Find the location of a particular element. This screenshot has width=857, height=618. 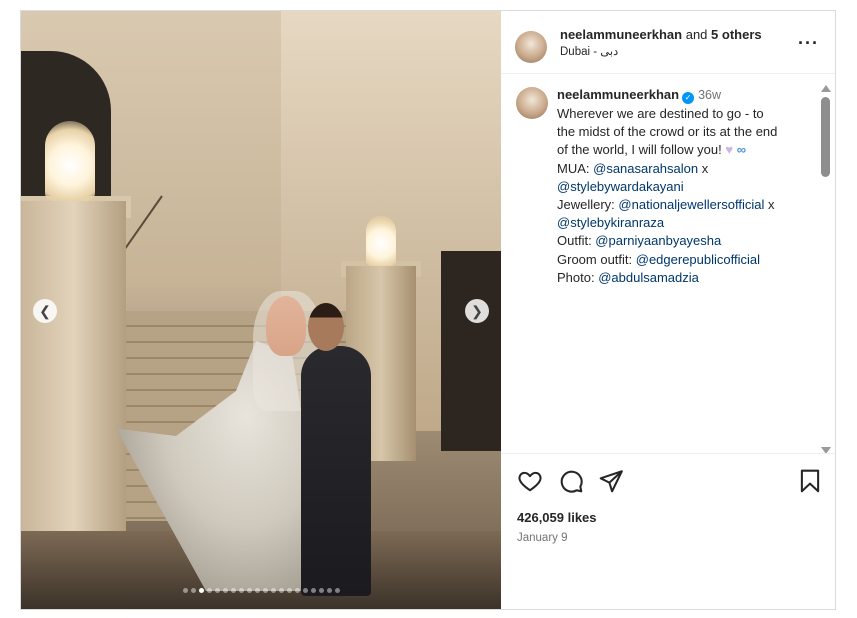

caption-line: of the world, I will follow you! ♥ ∞ is located at coordinates (686, 150).